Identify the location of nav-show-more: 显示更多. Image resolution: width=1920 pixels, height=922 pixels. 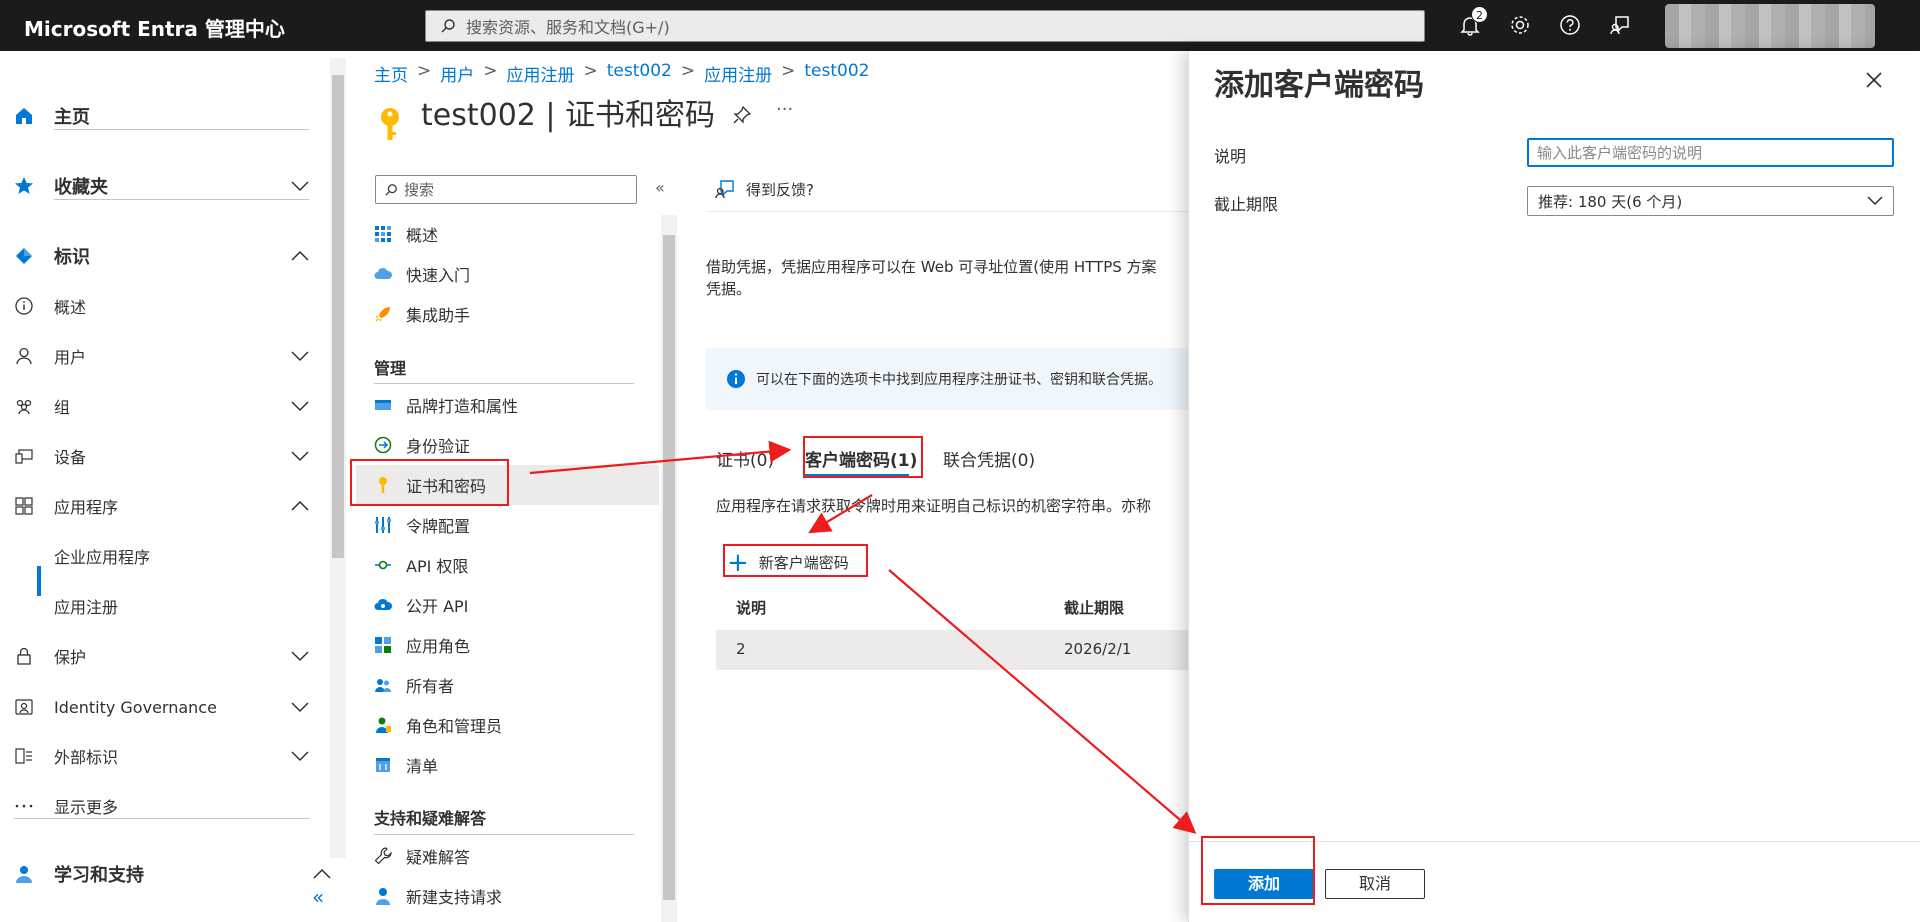
(166, 806).